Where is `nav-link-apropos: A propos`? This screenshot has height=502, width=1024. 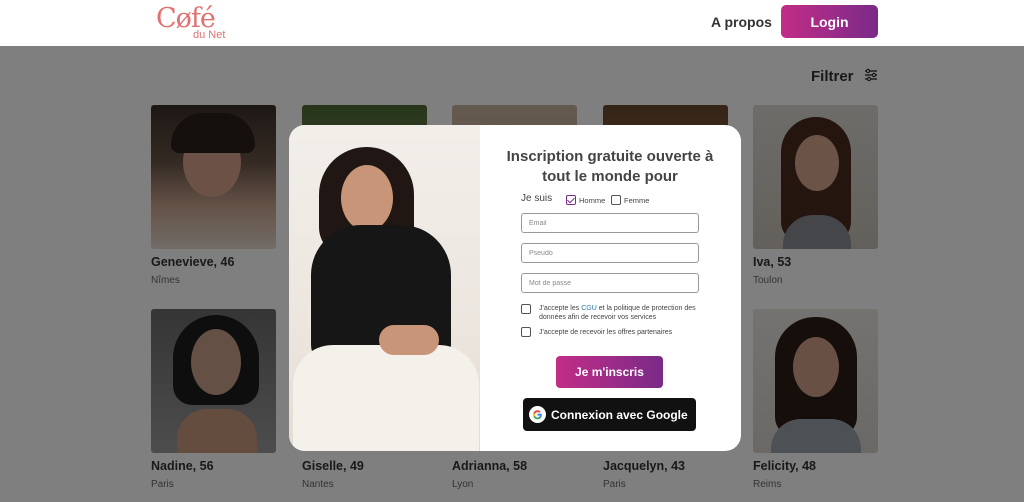 nav-link-apropos: A propos is located at coordinates (741, 22).